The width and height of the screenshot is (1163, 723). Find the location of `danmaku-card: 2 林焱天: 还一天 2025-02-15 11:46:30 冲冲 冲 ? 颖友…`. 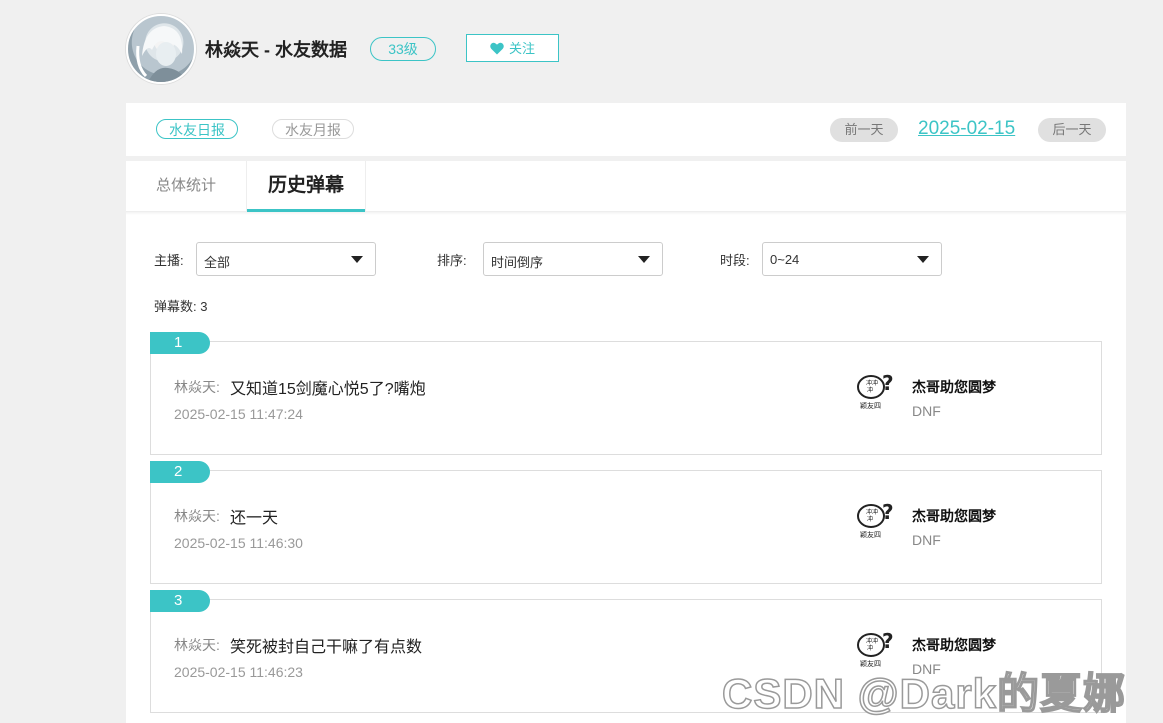

danmaku-card: 2 林焱天: 还一天 2025-02-15 11:46:30 冲冲 冲 ? 颖友… is located at coordinates (626, 522).